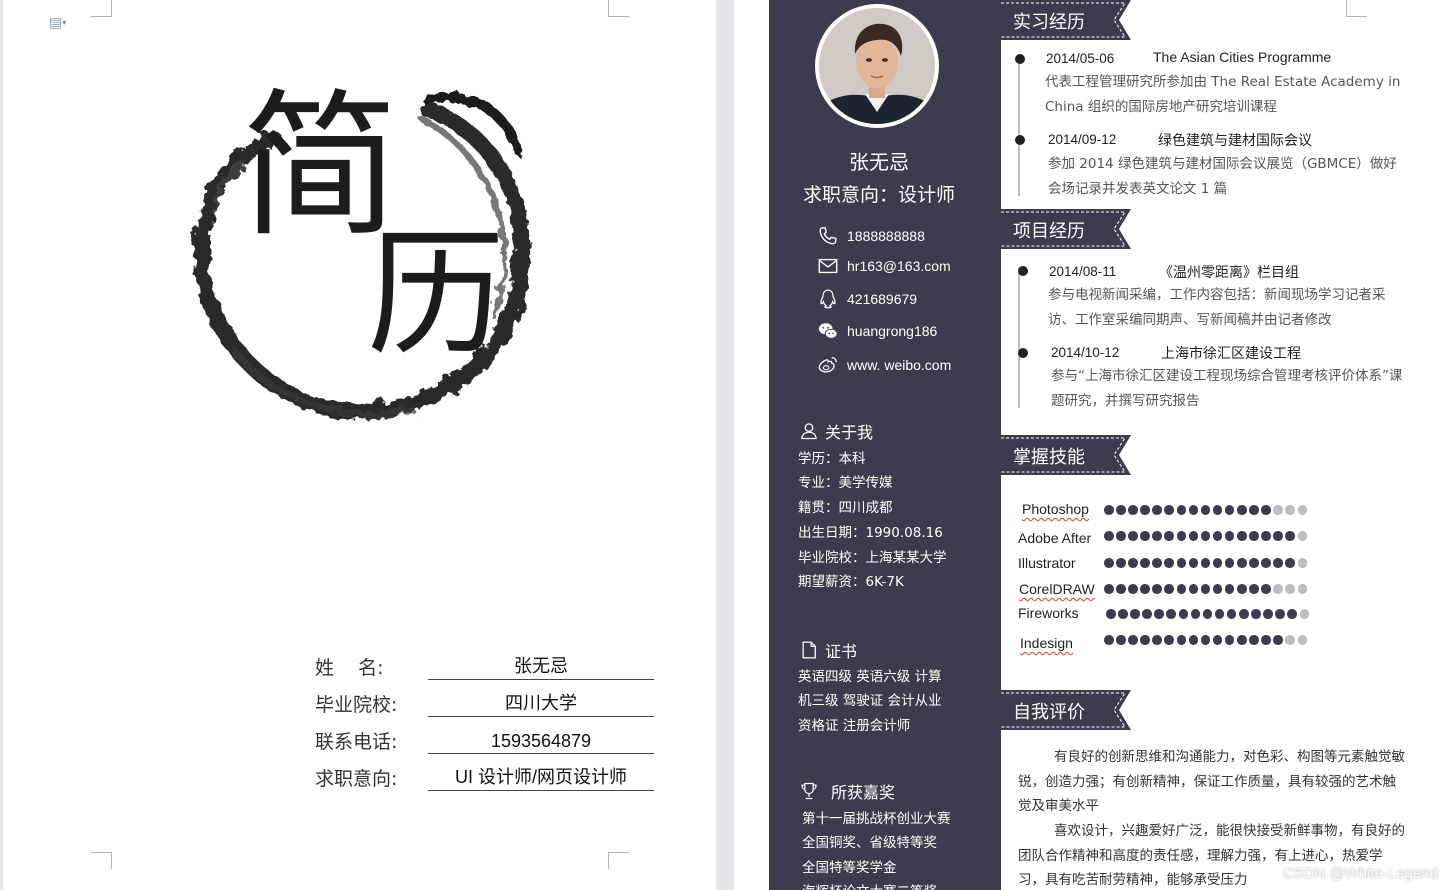  I want to click on internship-date: 2014/05-06, so click(1080, 58).